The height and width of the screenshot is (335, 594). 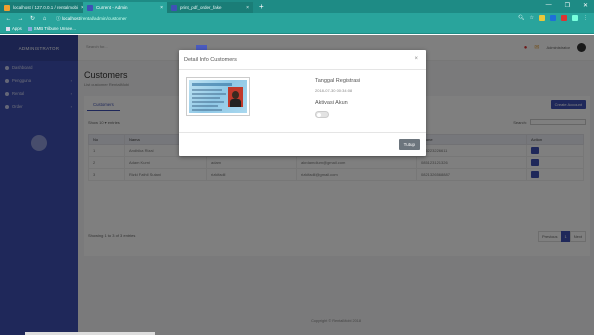 What do you see at coordinates (8, 28) in the screenshot?
I see `apps-icon` at bounding box center [8, 28].